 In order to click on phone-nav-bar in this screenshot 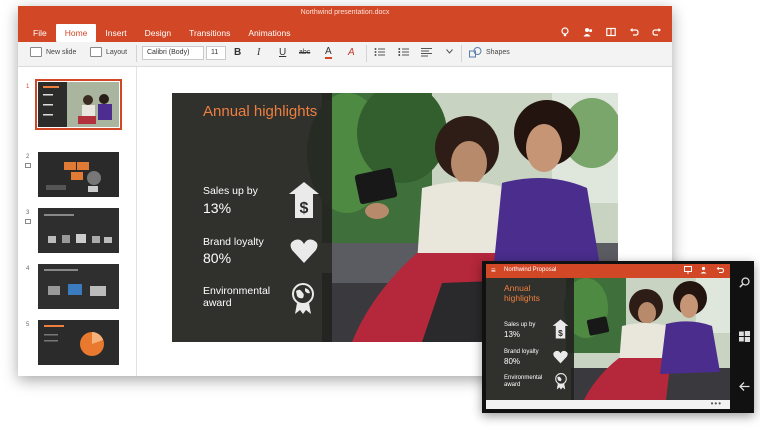, I will do `click(744, 337)`.